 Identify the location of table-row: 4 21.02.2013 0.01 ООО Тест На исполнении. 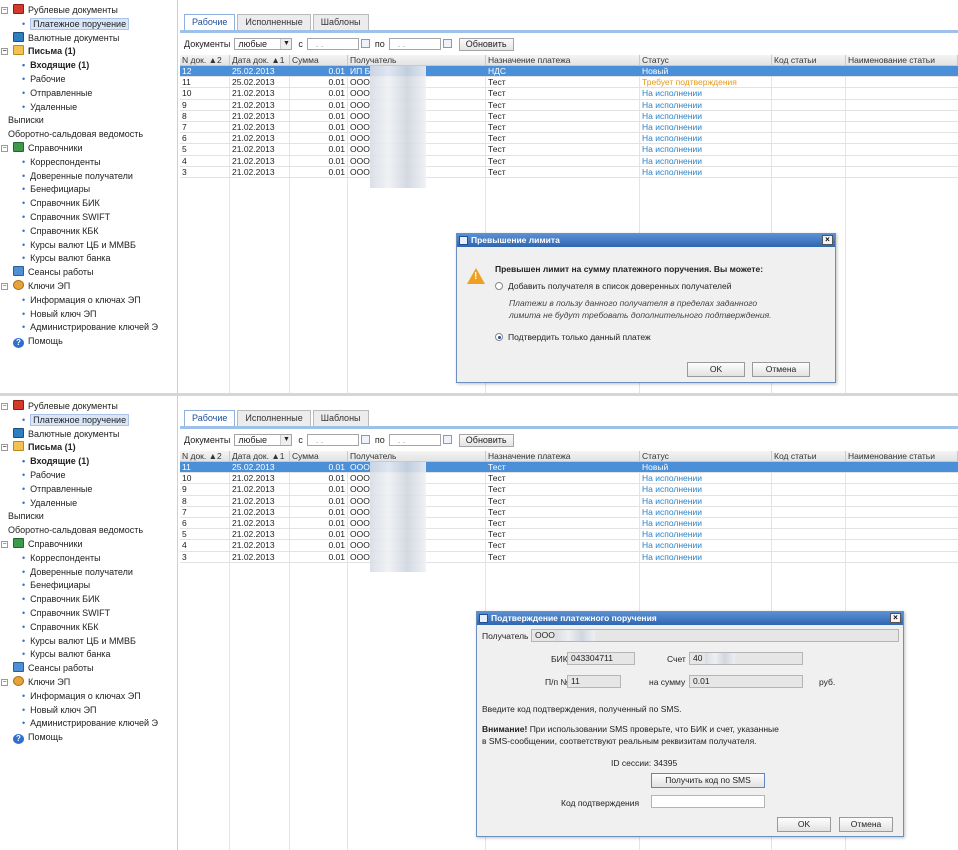
(569, 161).